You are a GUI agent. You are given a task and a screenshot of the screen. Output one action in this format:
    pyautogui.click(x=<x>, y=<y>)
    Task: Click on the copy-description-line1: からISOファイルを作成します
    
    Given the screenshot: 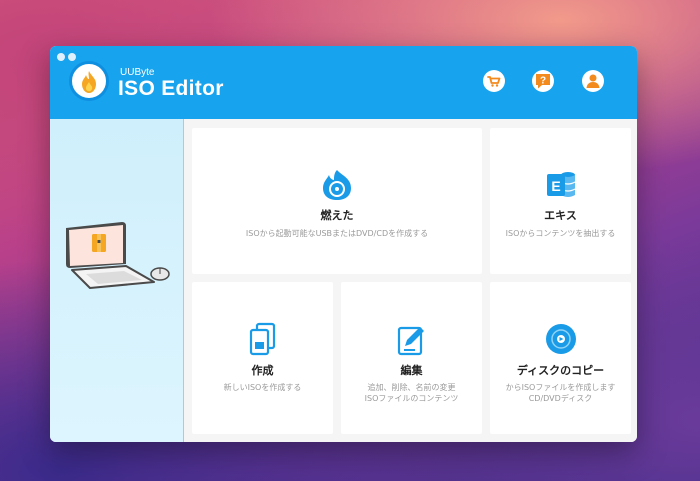 What is the action you would take?
    pyautogui.click(x=560, y=387)
    